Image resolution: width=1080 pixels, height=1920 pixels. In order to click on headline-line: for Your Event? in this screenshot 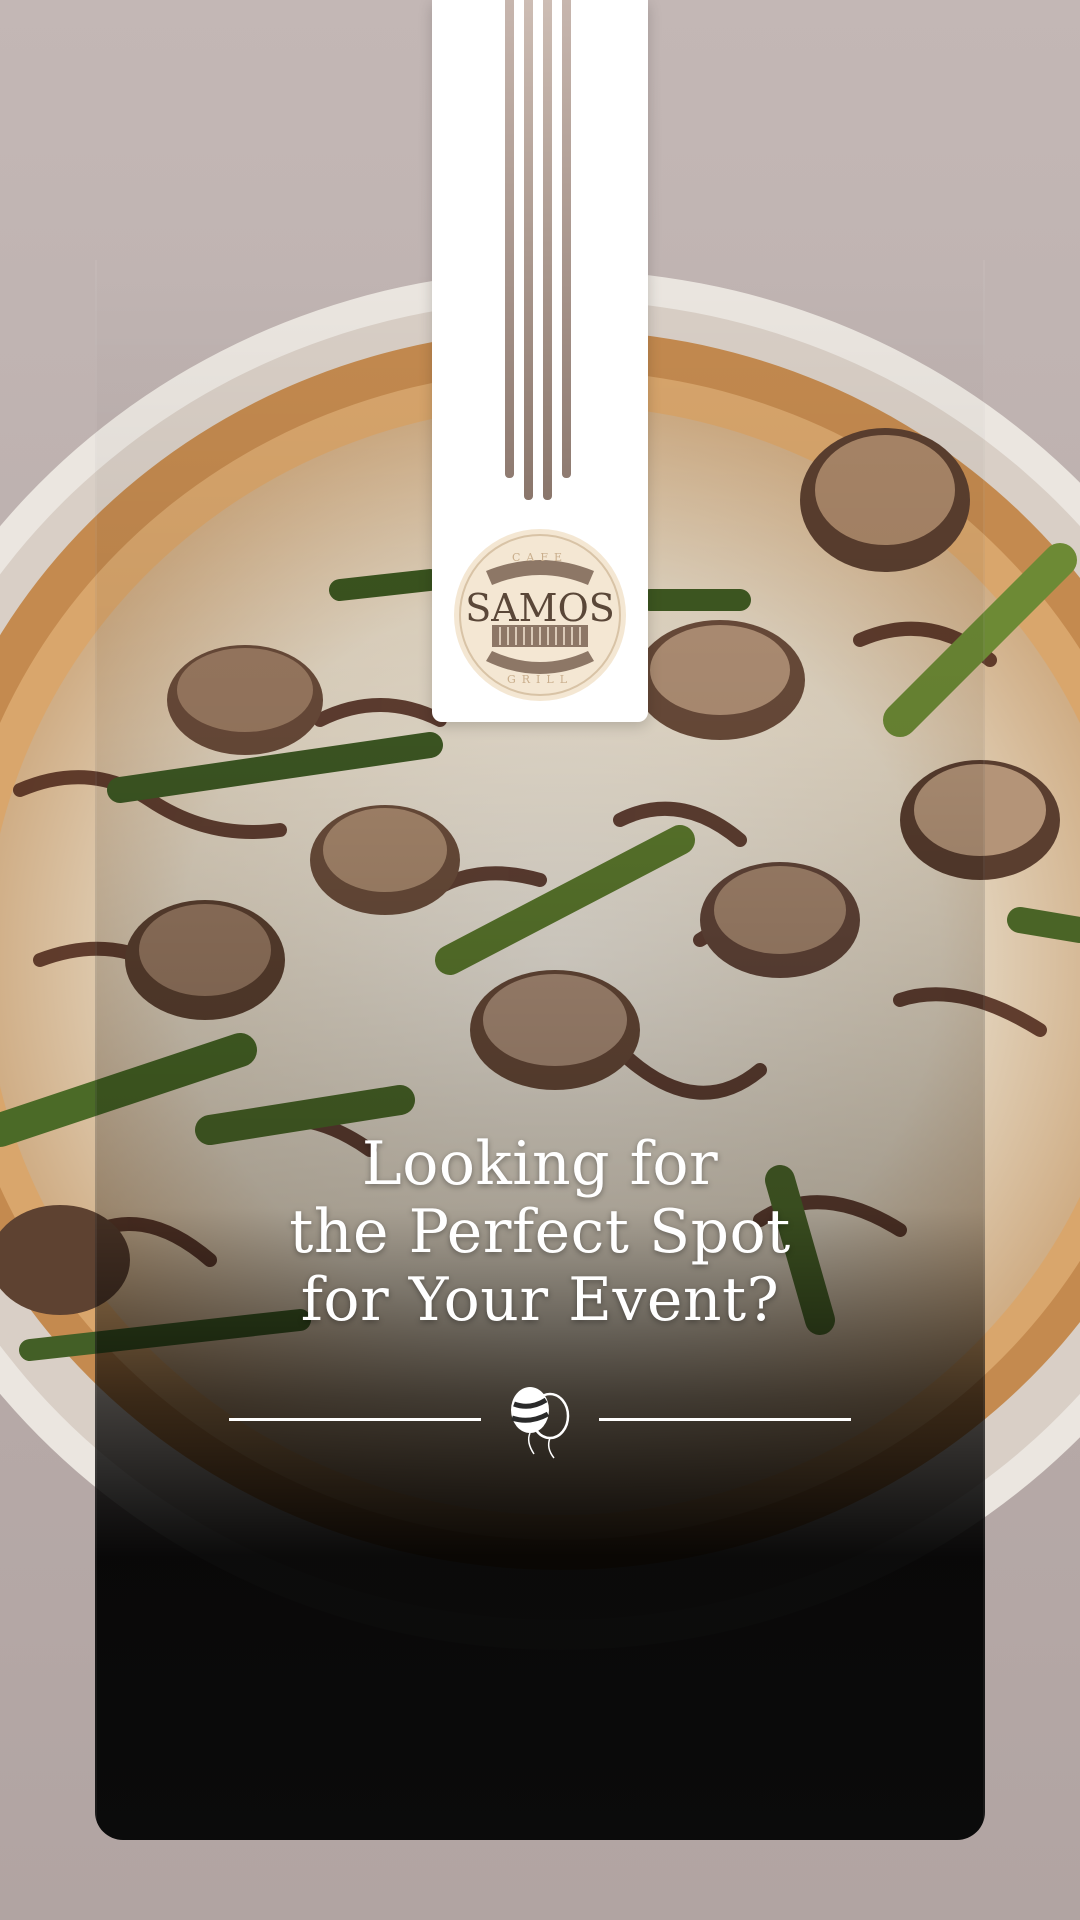, I will do `click(540, 1300)`.